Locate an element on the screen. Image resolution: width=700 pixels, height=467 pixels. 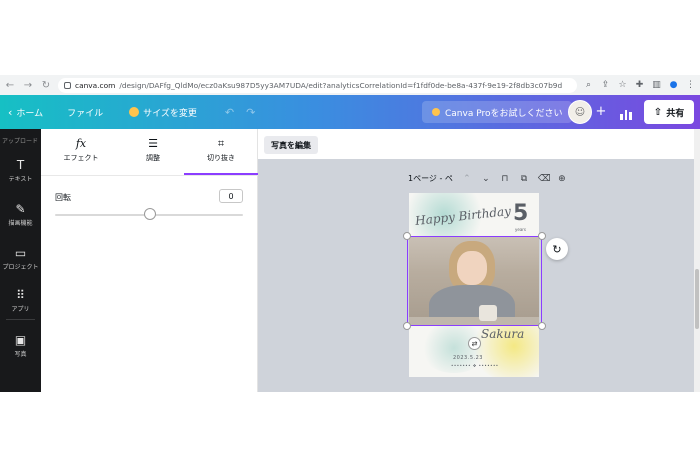
home-label: ホーム is located at coordinates (30, 113).